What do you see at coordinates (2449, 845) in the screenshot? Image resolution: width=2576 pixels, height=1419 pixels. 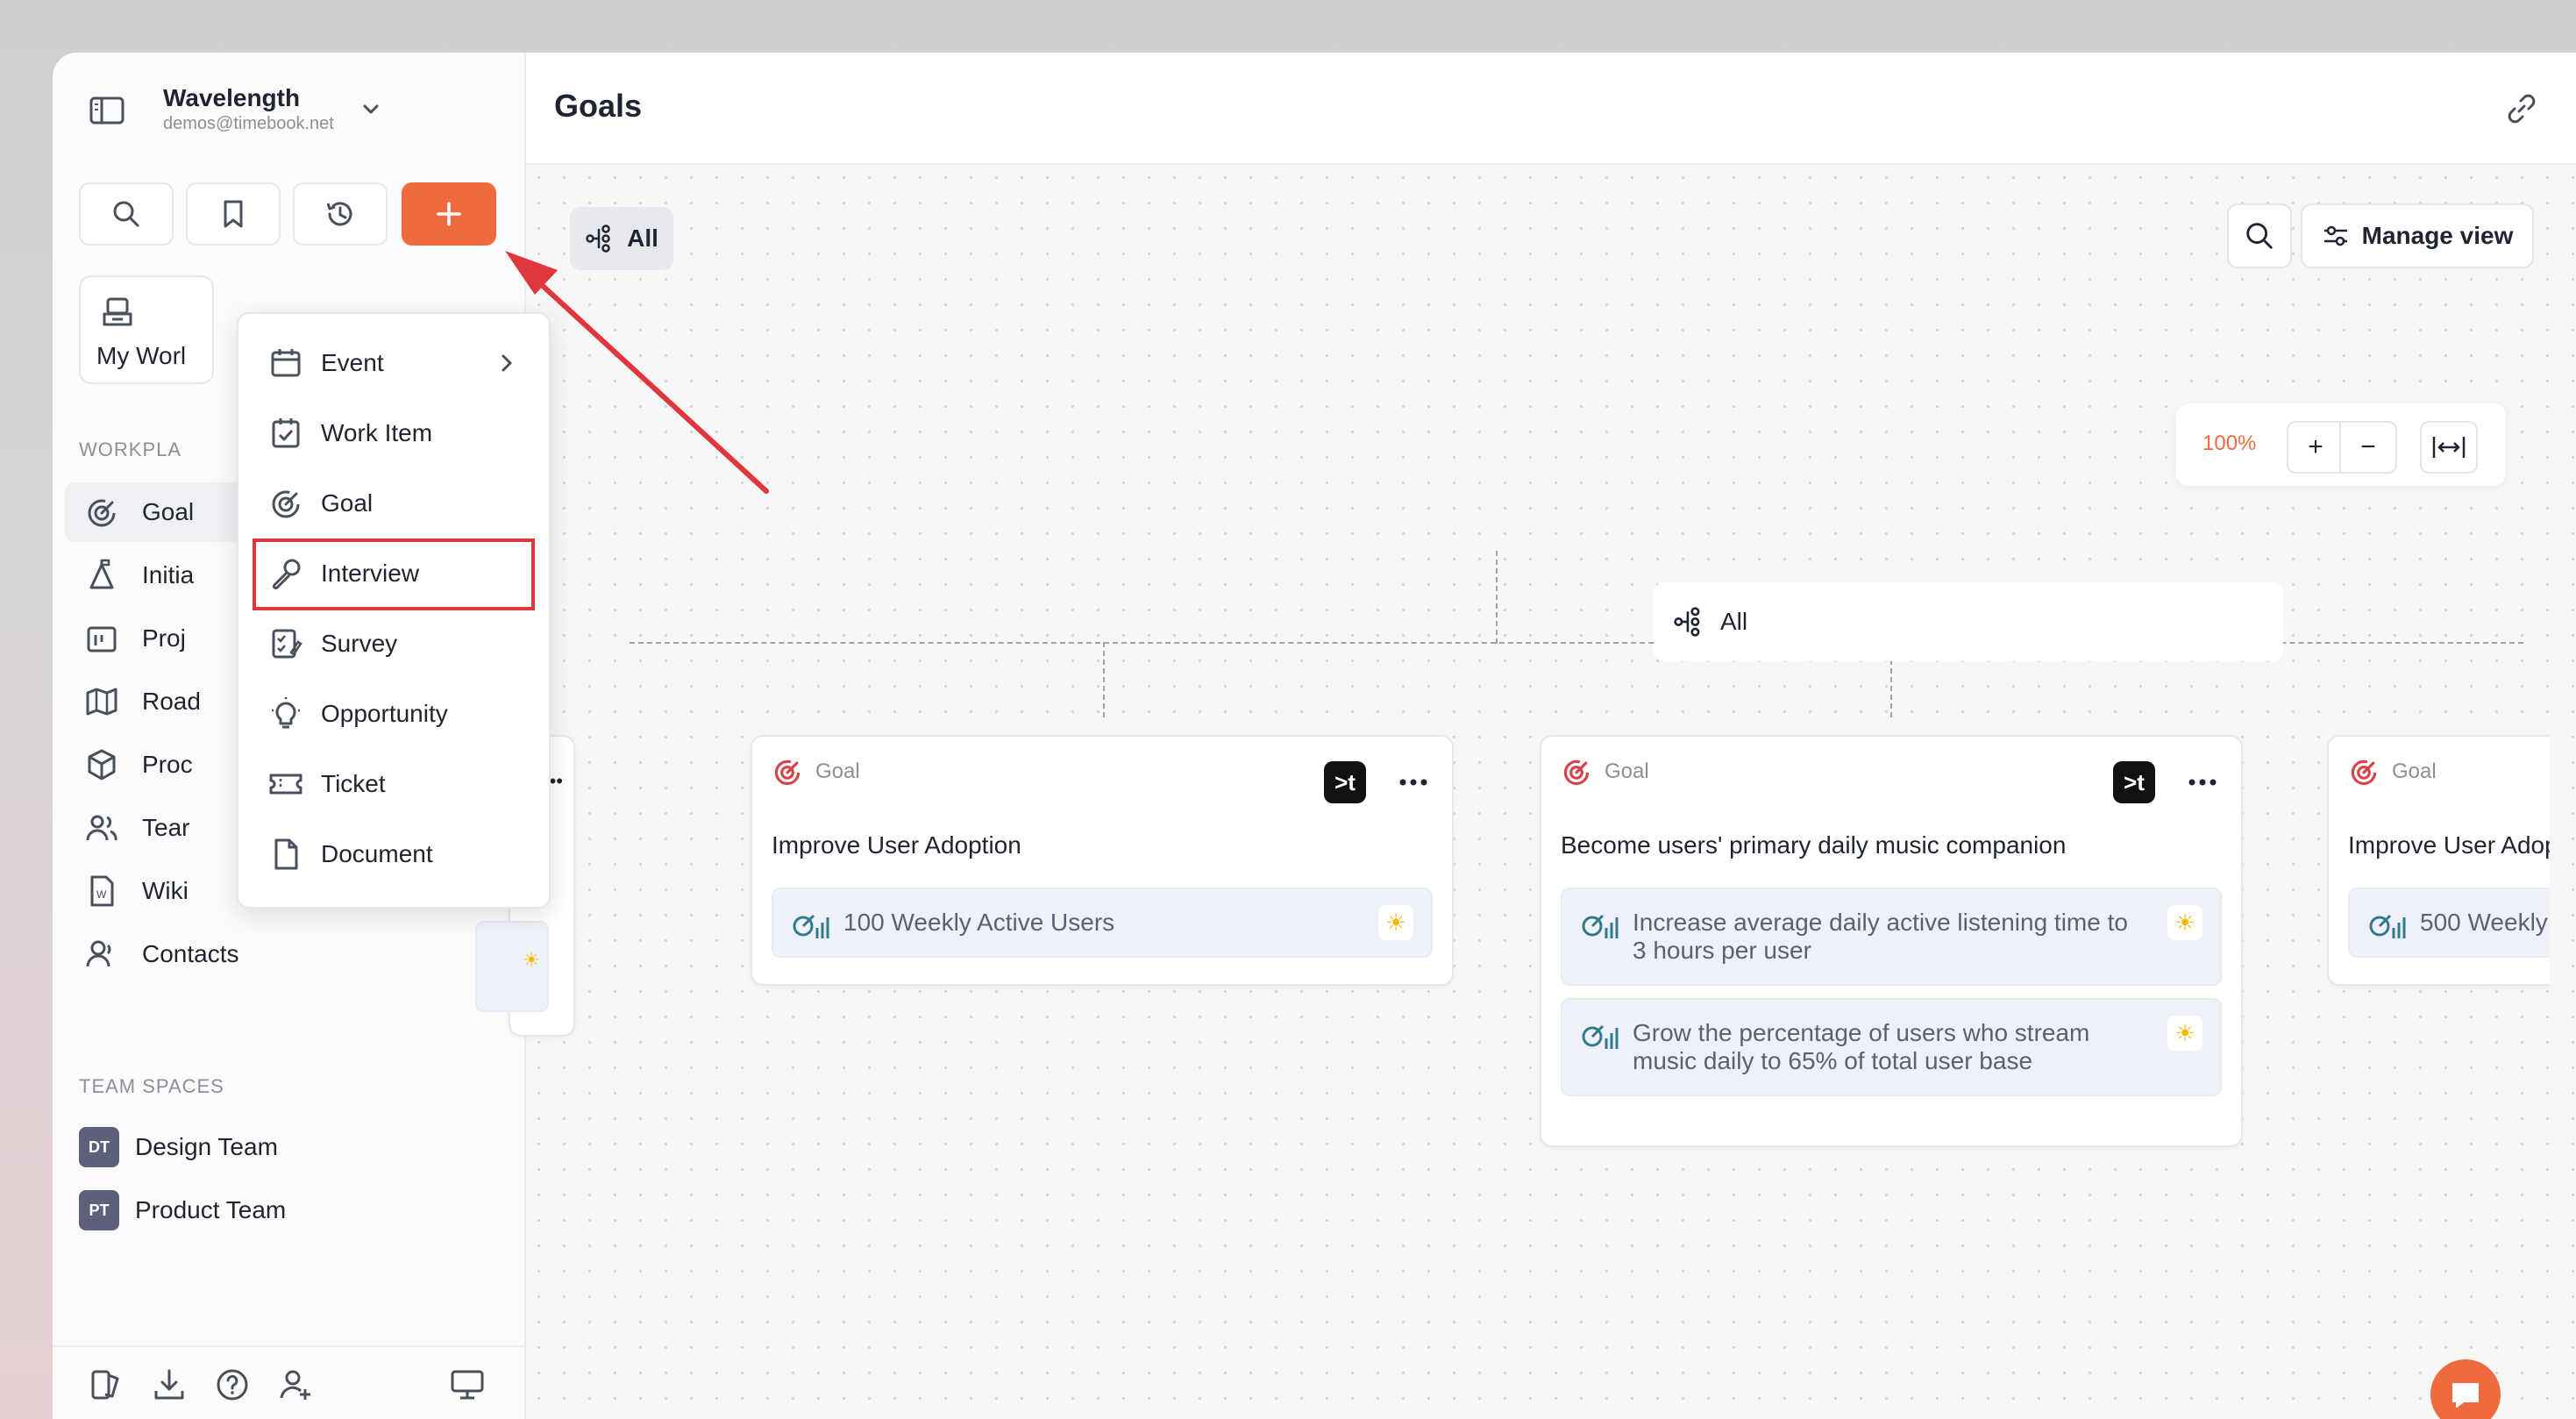 I see `card-title: Improve User Adopti` at bounding box center [2449, 845].